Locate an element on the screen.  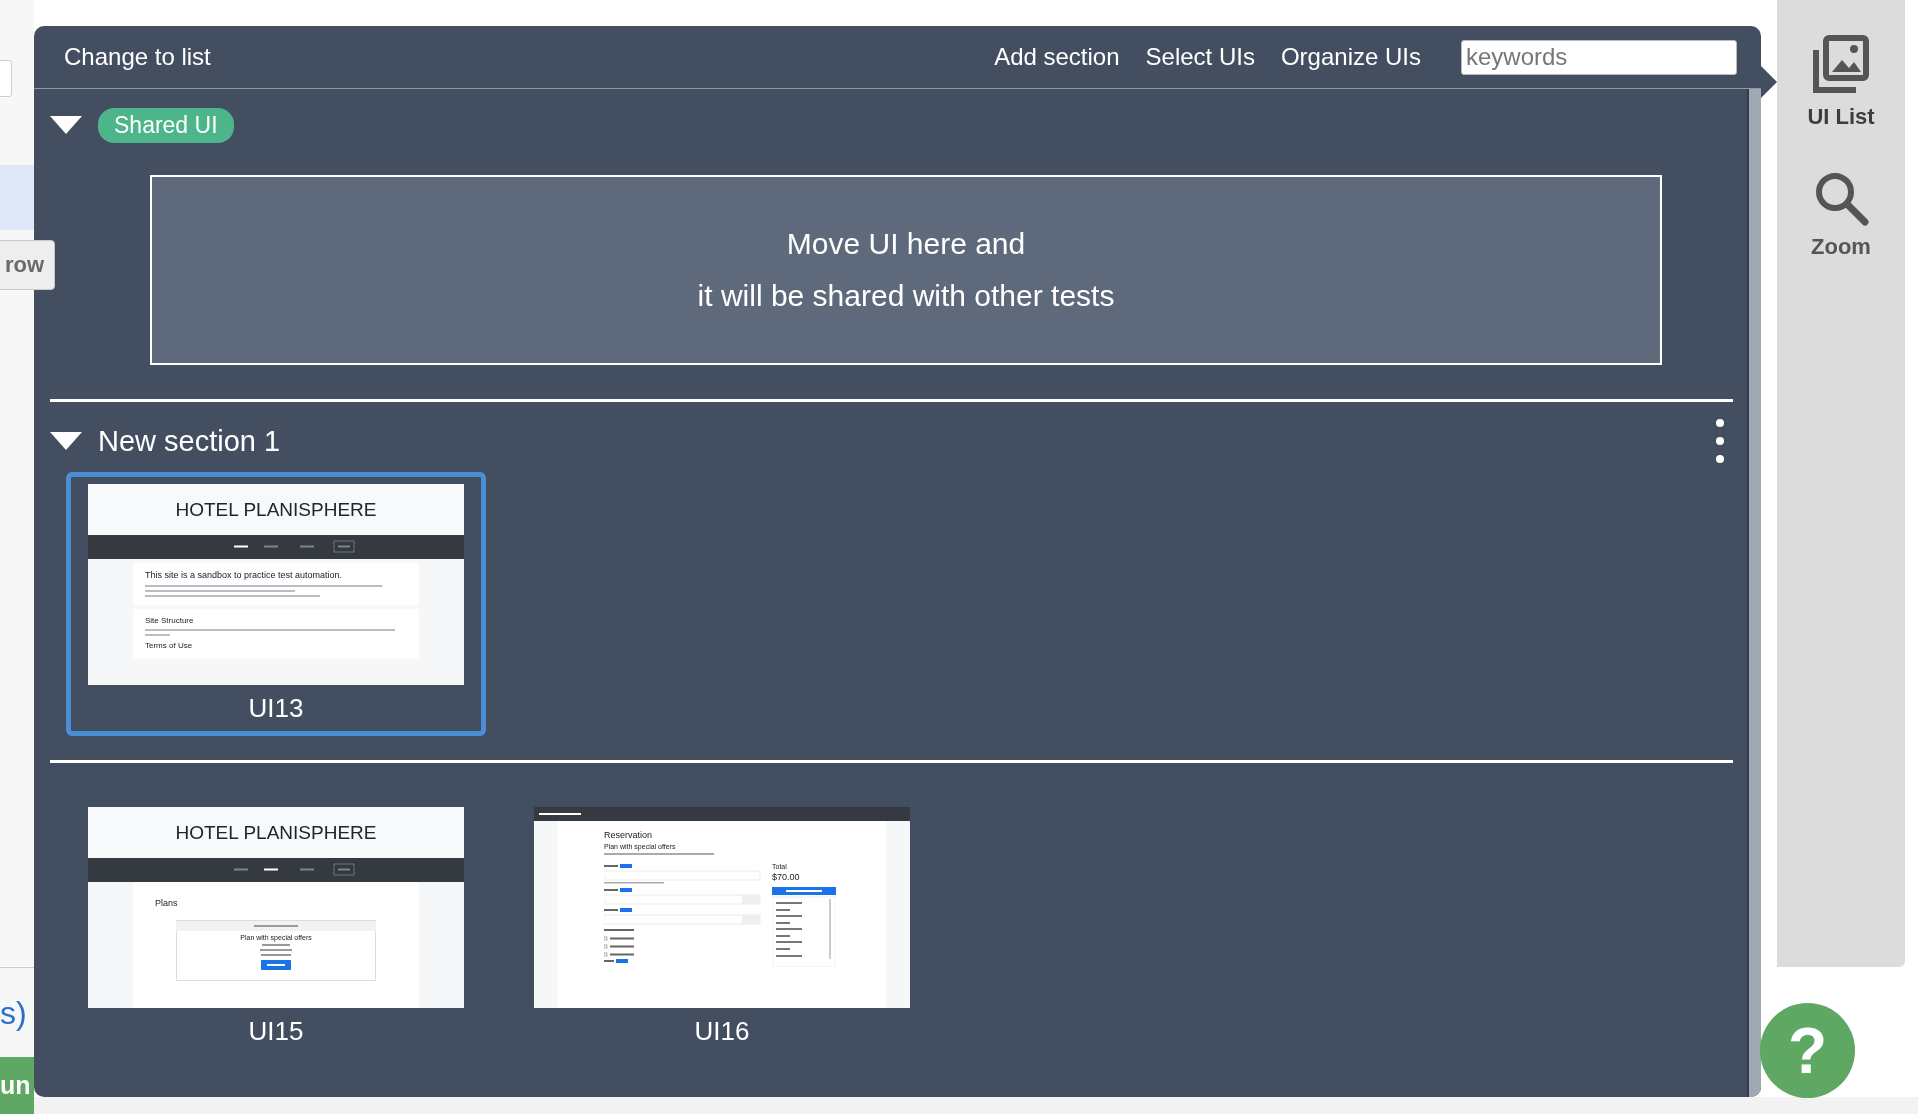
more-options-icon is located at coordinates (1720, 441).